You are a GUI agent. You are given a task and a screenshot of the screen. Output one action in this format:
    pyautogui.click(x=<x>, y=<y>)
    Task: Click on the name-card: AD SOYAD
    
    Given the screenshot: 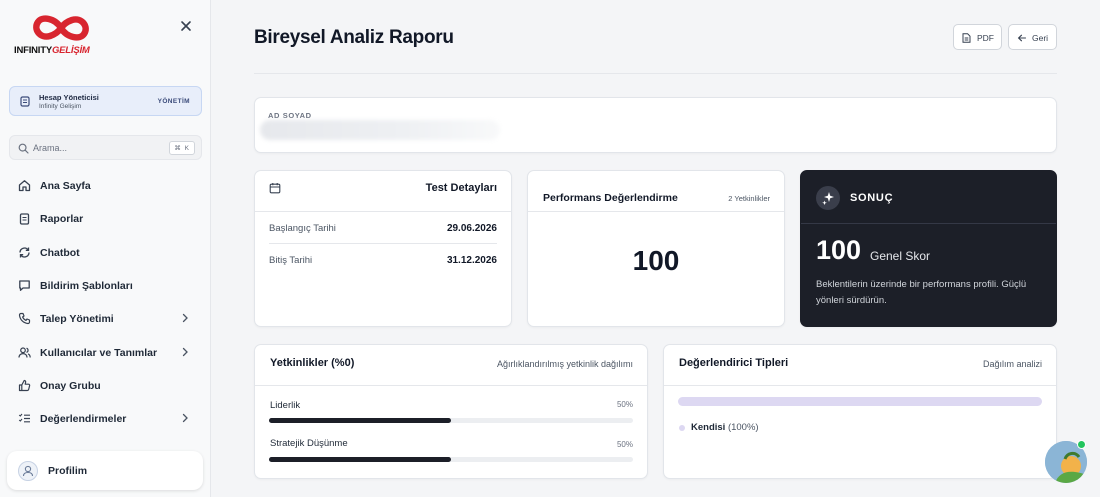 What is the action you would take?
    pyautogui.click(x=655, y=125)
    